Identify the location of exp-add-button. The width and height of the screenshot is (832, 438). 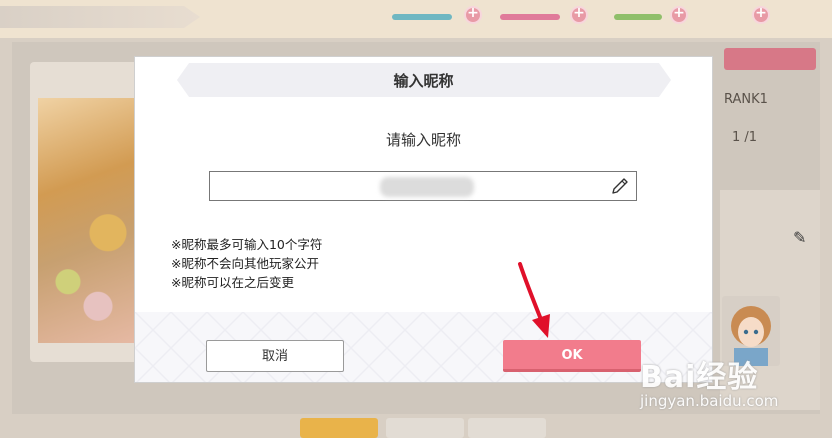
(579, 14).